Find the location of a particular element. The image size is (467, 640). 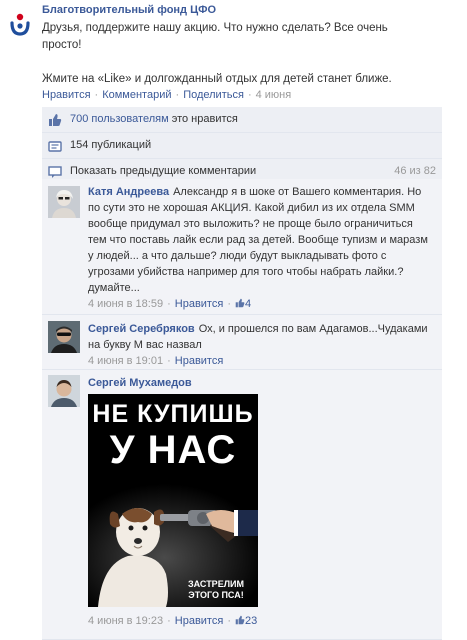

shares-link: 154 публикаций is located at coordinates (110, 145).